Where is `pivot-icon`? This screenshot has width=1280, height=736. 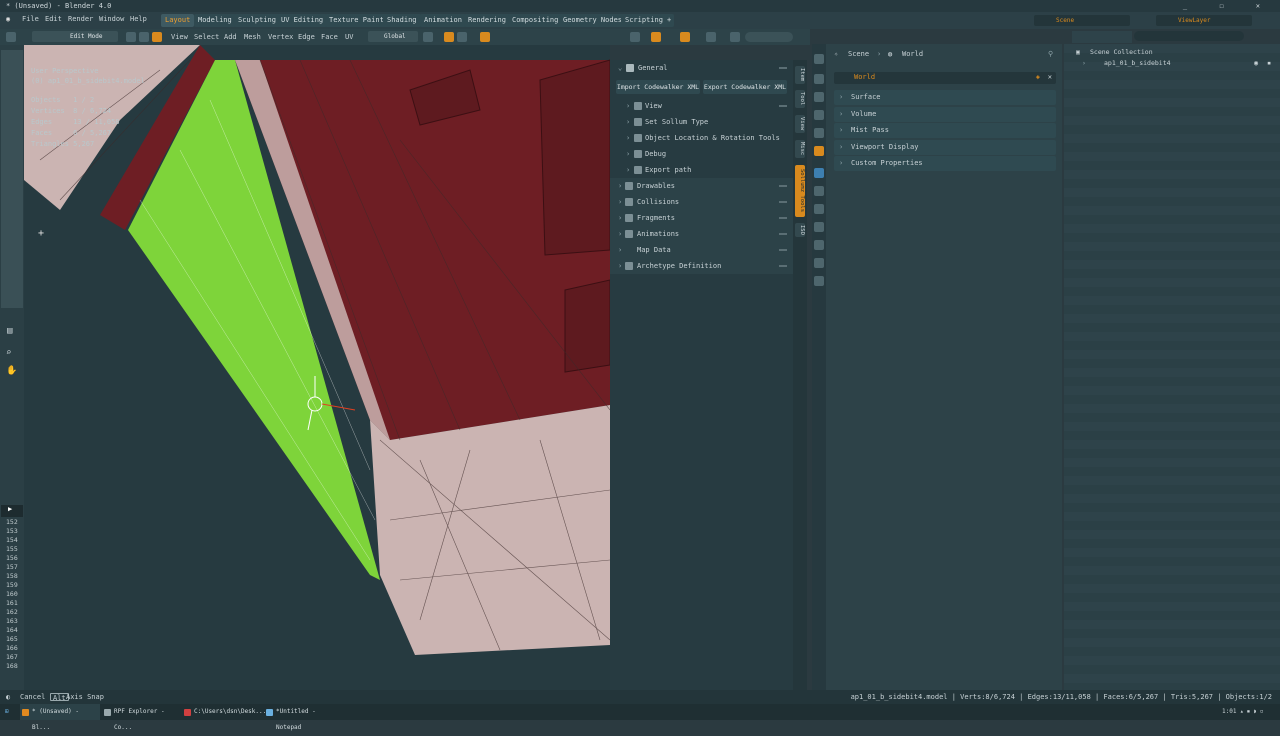
pivot-icon is located at coordinates (428, 37).